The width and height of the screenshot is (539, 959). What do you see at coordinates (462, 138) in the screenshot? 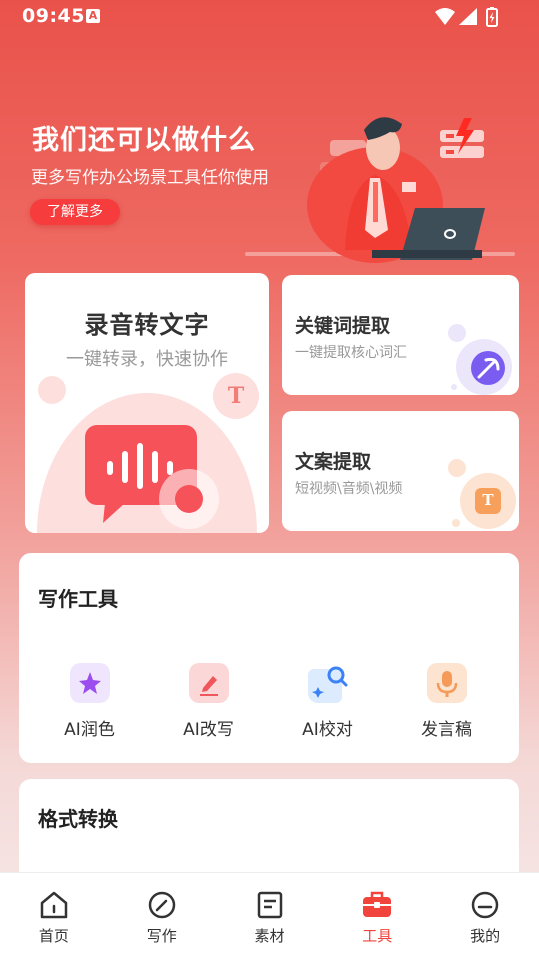
I see `server-icon` at bounding box center [462, 138].